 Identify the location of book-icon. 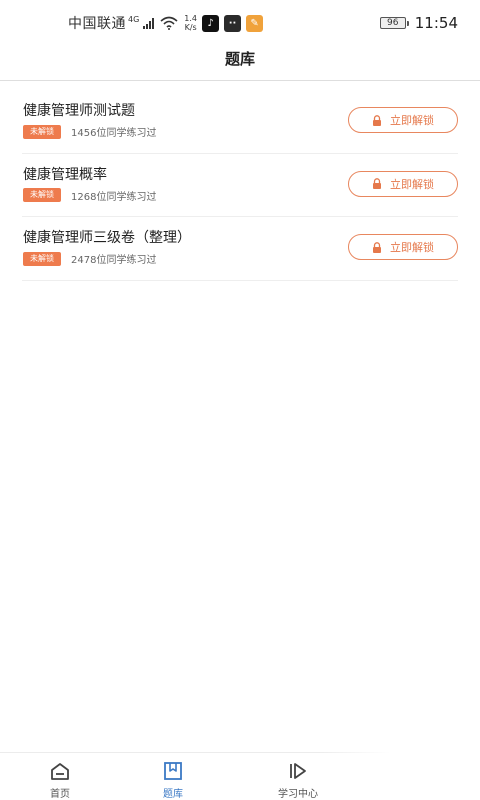
(173, 771).